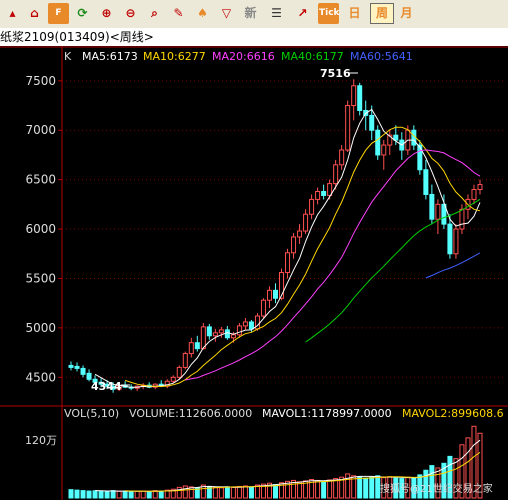 This screenshot has height=500, width=508. Describe the element at coordinates (174, 56) in the screenshot. I see `legend-ma10: MA10:6277` at that location.